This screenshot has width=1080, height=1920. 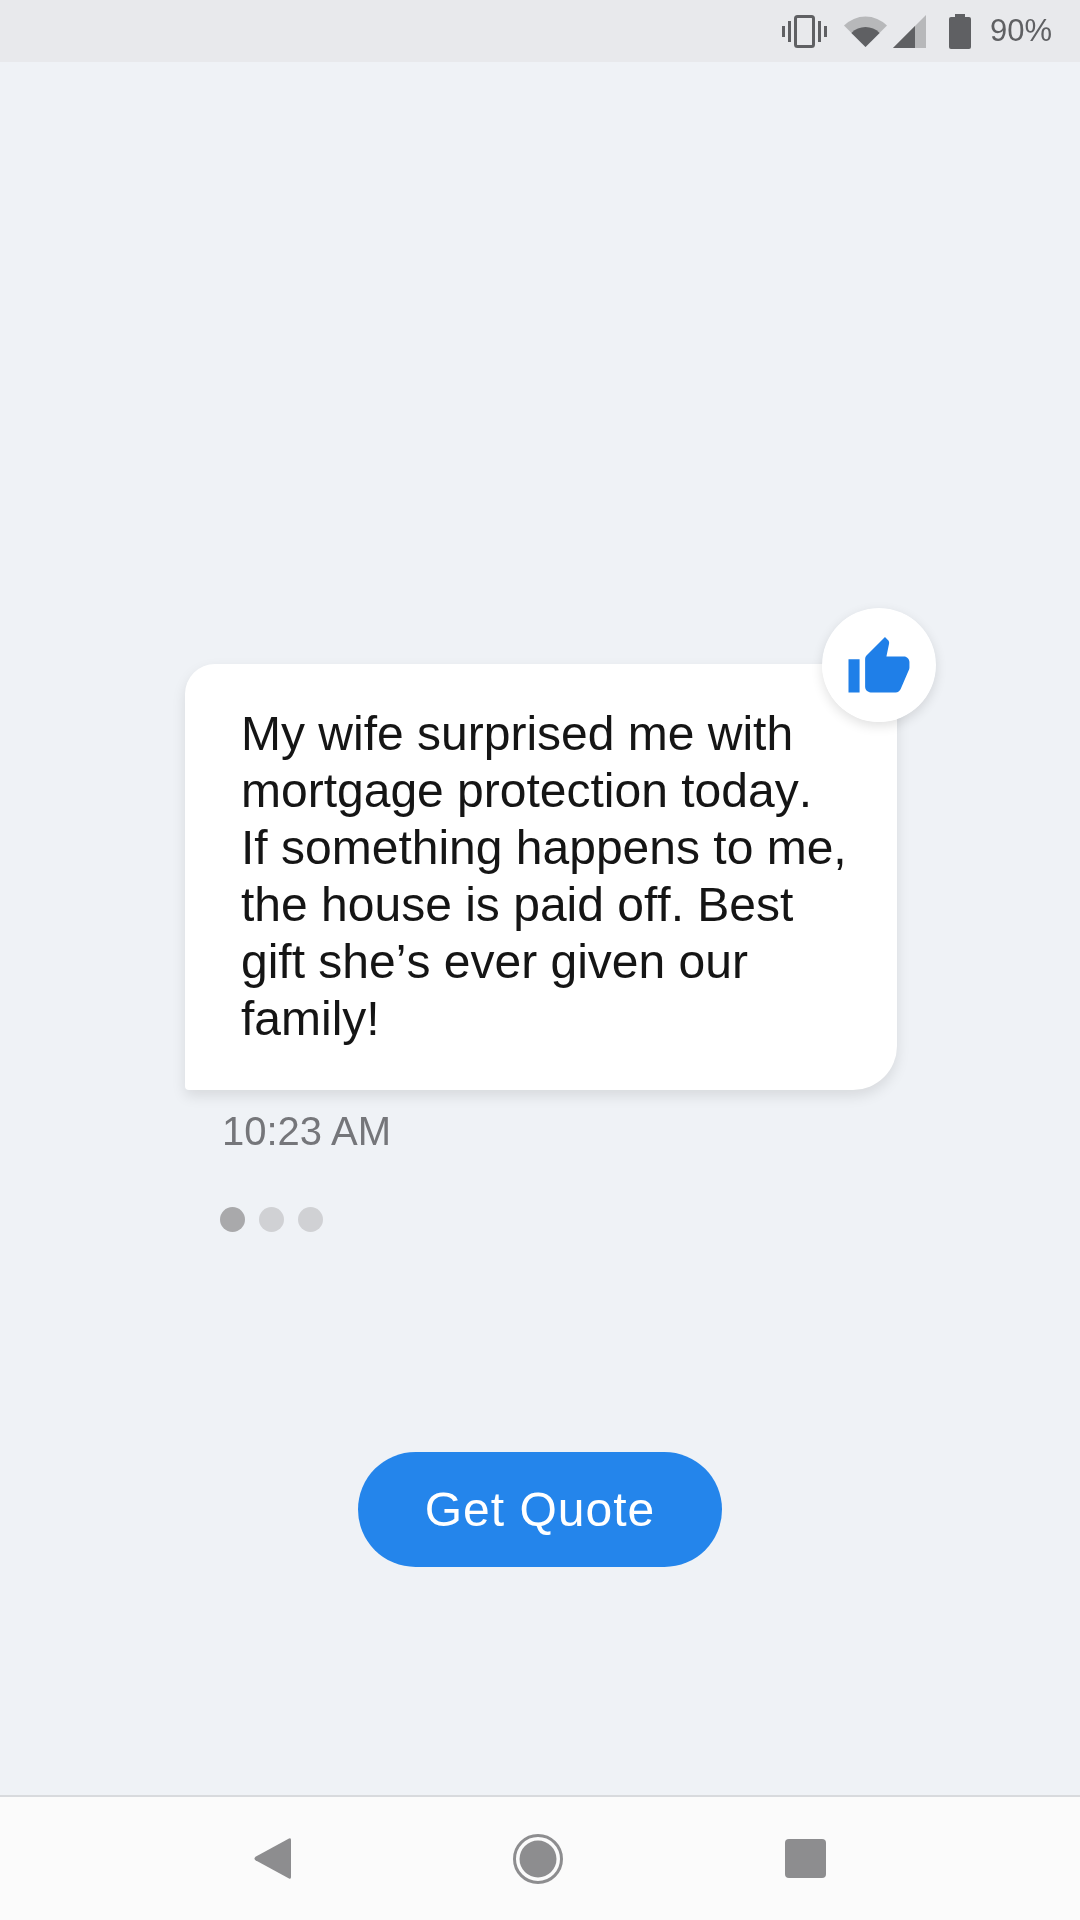 What do you see at coordinates (306, 1131) in the screenshot?
I see `timestamp: 10:23 AM` at bounding box center [306, 1131].